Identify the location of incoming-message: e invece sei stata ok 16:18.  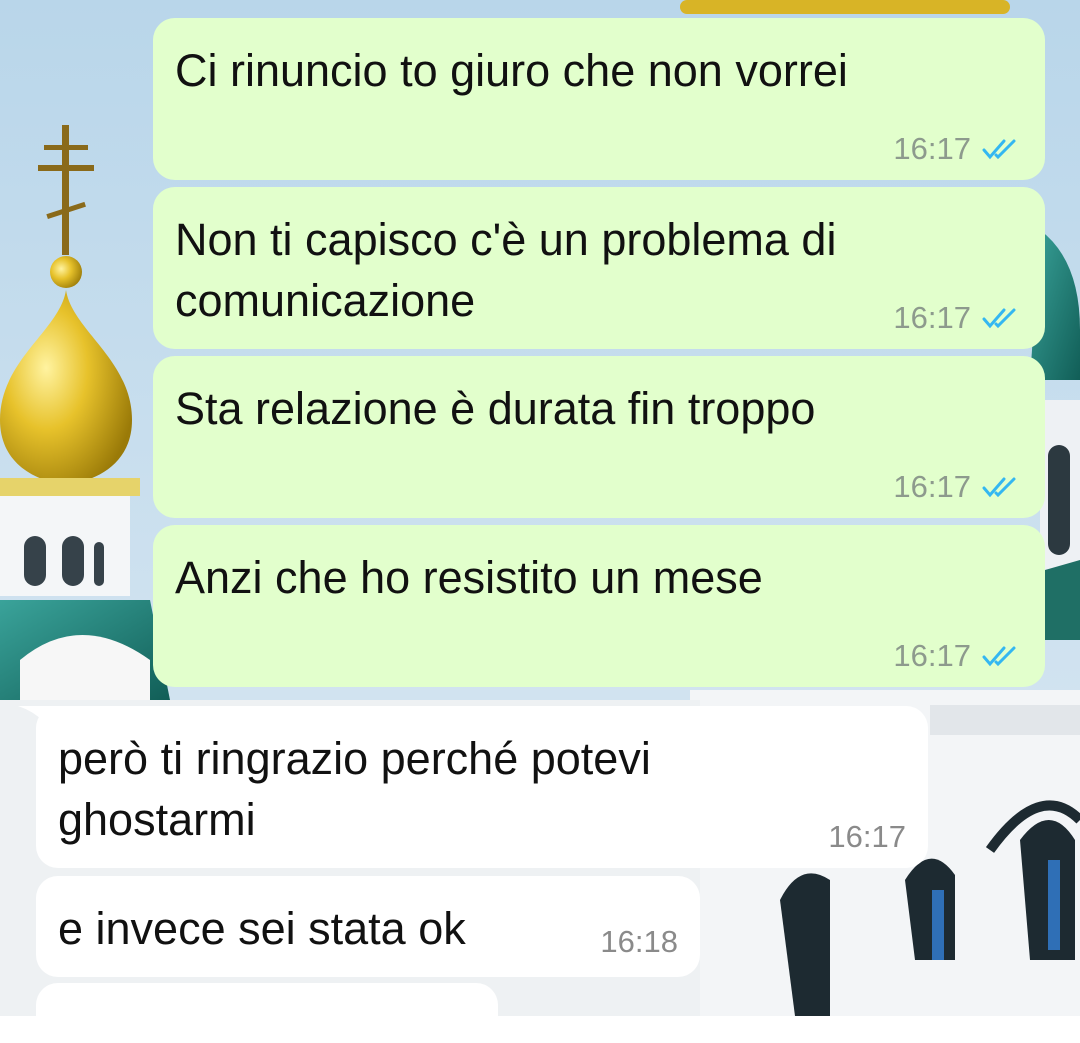
(368, 926).